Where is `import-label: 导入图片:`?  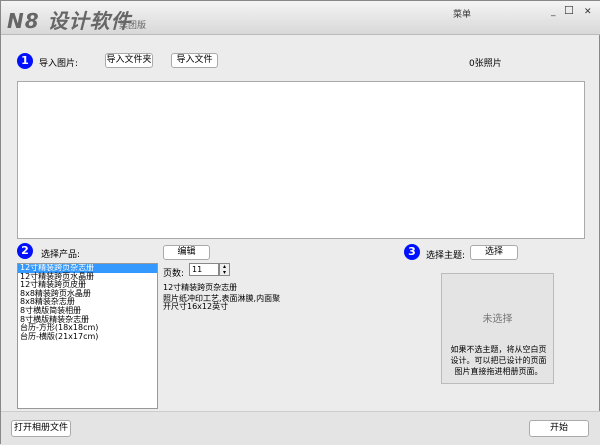
import-label: 导入图片: is located at coordinates (59, 64).